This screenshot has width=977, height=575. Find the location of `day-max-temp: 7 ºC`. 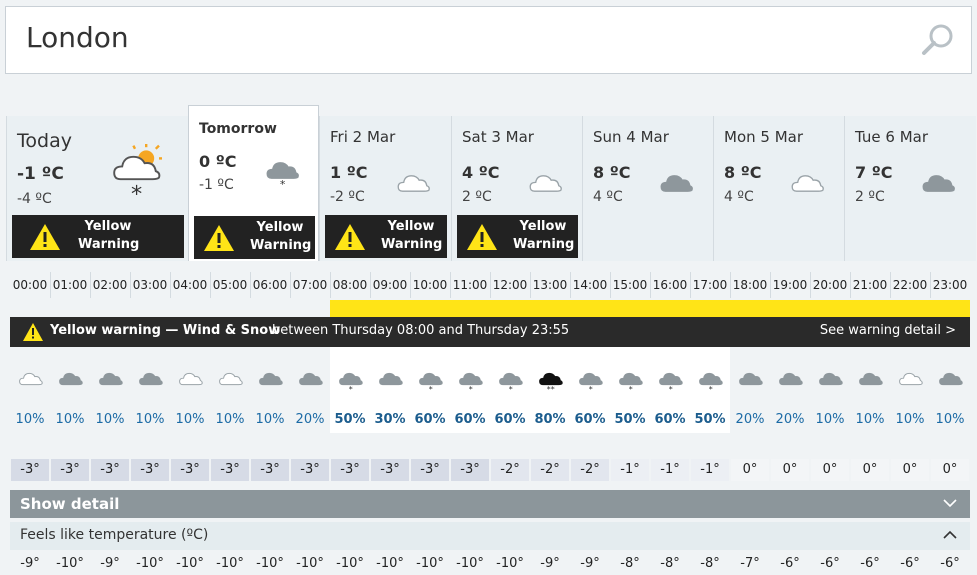

day-max-temp: 7 ºC is located at coordinates (874, 172).